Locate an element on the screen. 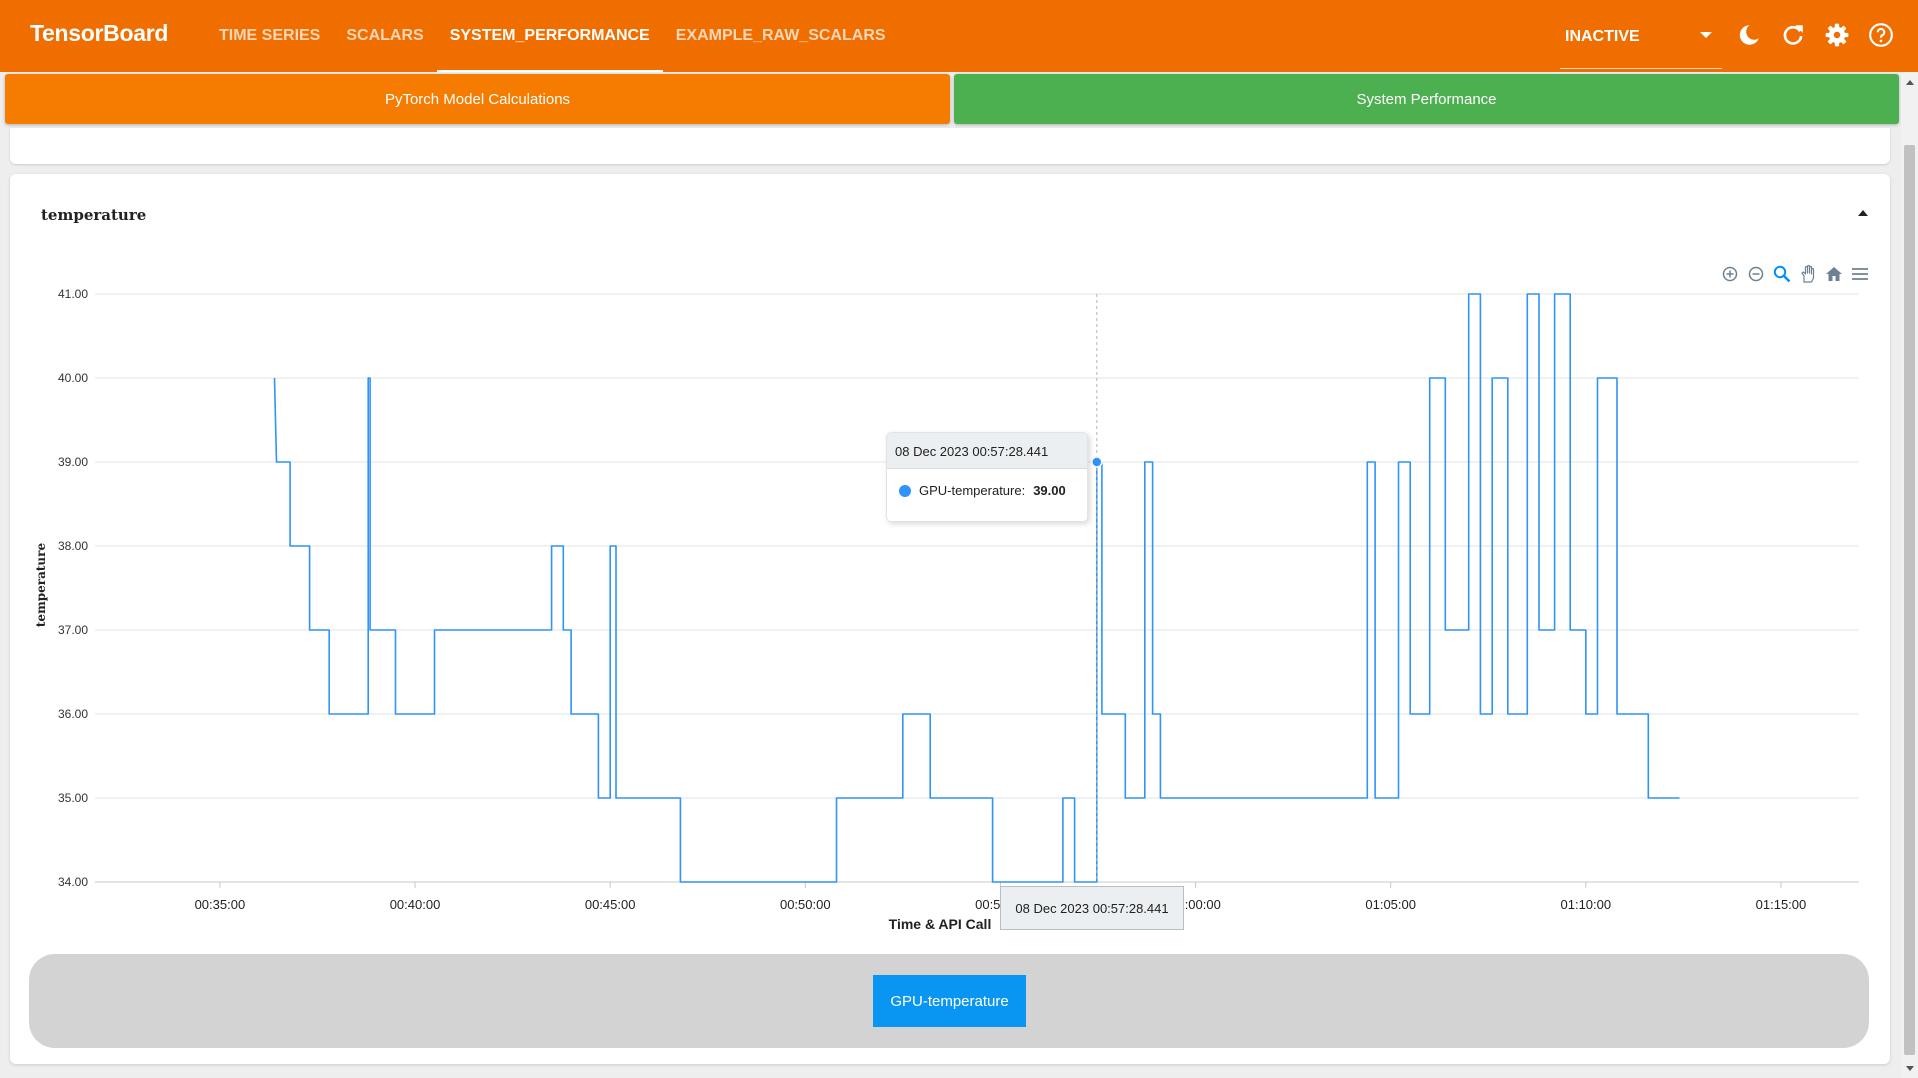 This screenshot has width=1918, height=1078. x-tick-label: 00:40:00 is located at coordinates (415, 904).